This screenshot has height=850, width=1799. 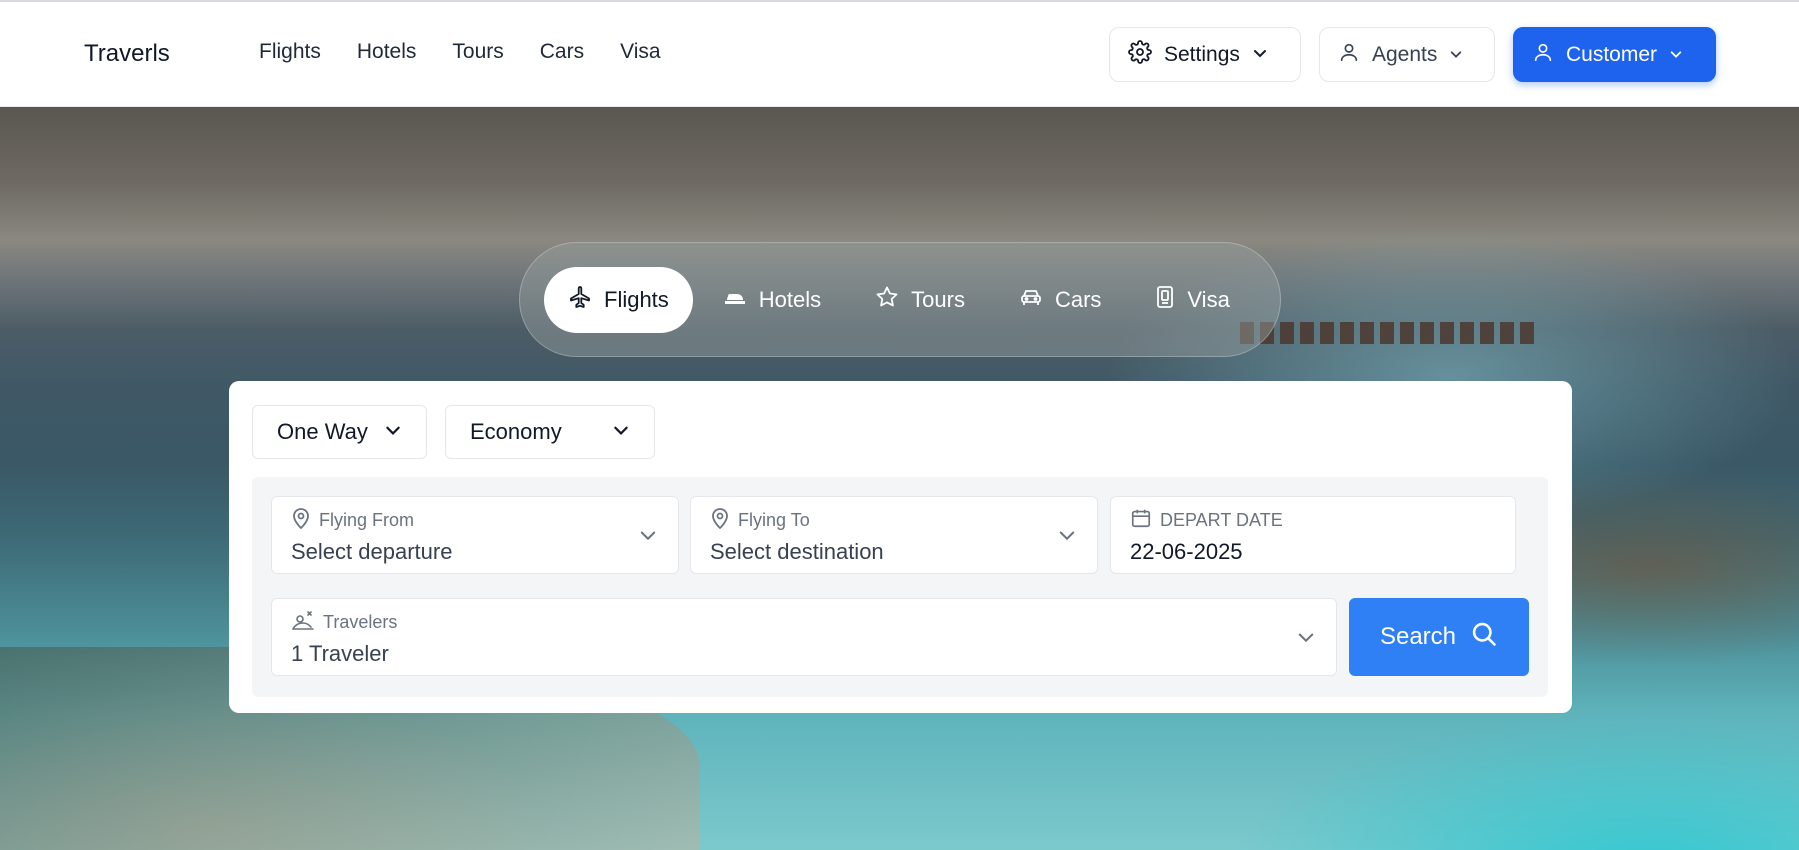 What do you see at coordinates (360, 622) in the screenshot?
I see `travelers-label: Travelers` at bounding box center [360, 622].